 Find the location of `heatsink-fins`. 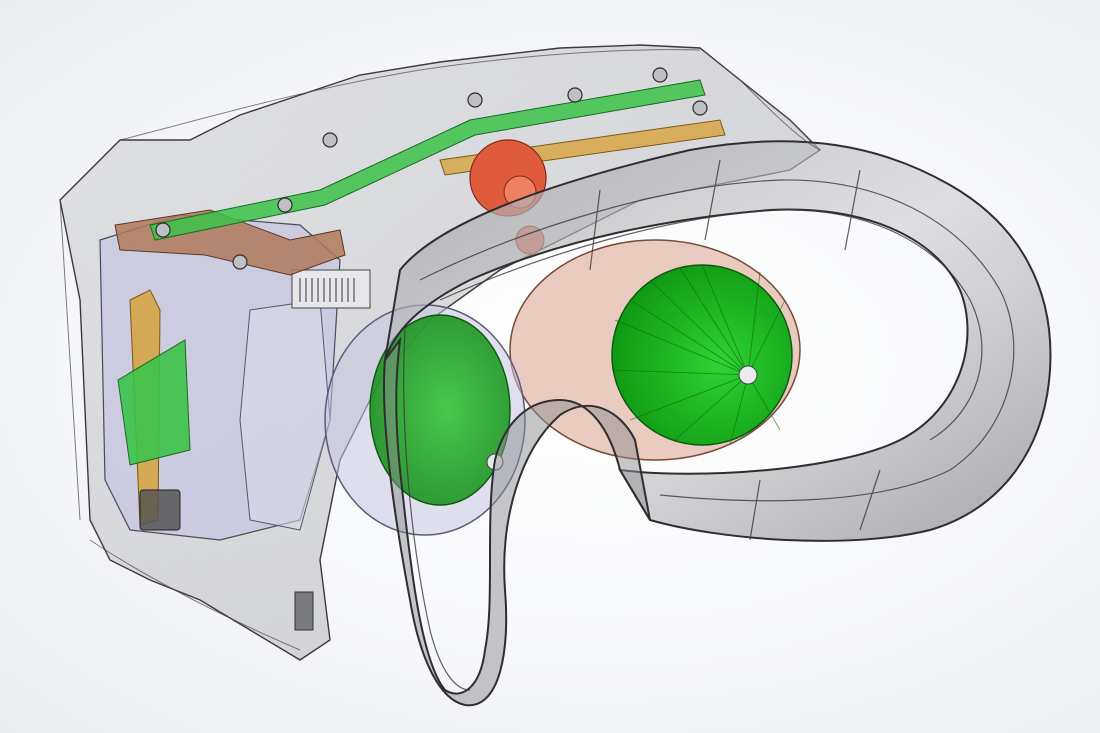

heatsink-fins is located at coordinates (331, 289).